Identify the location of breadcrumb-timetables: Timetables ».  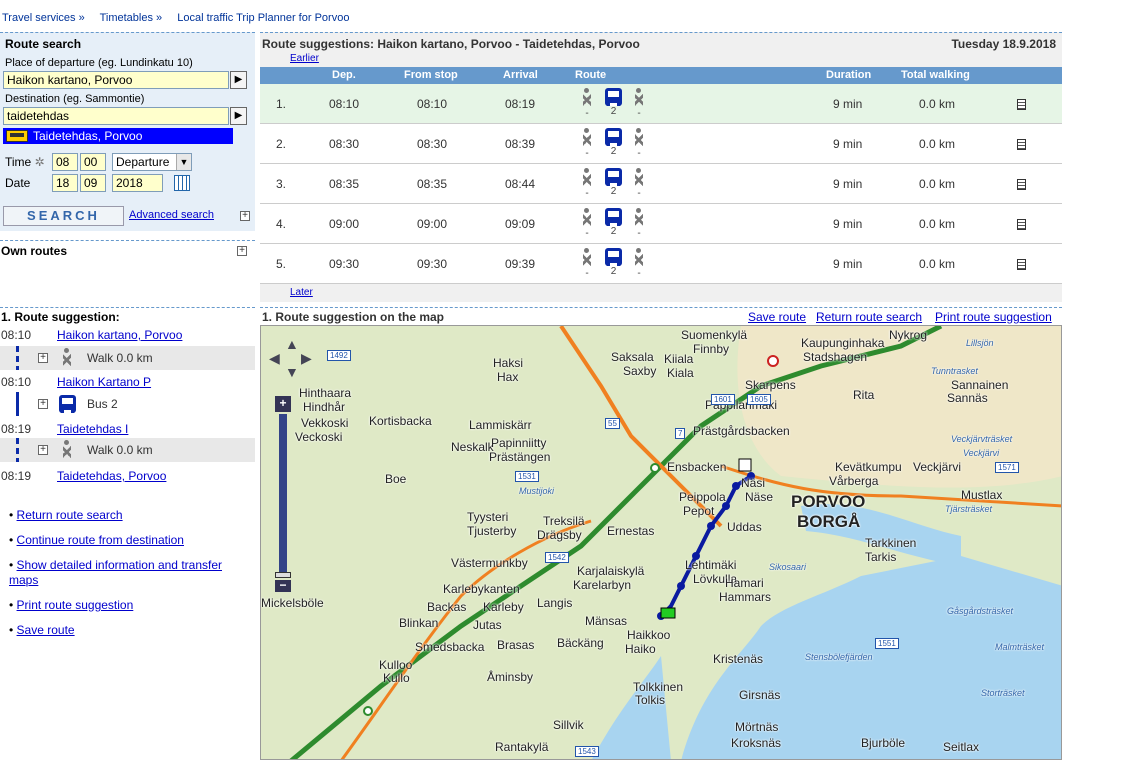
(131, 18).